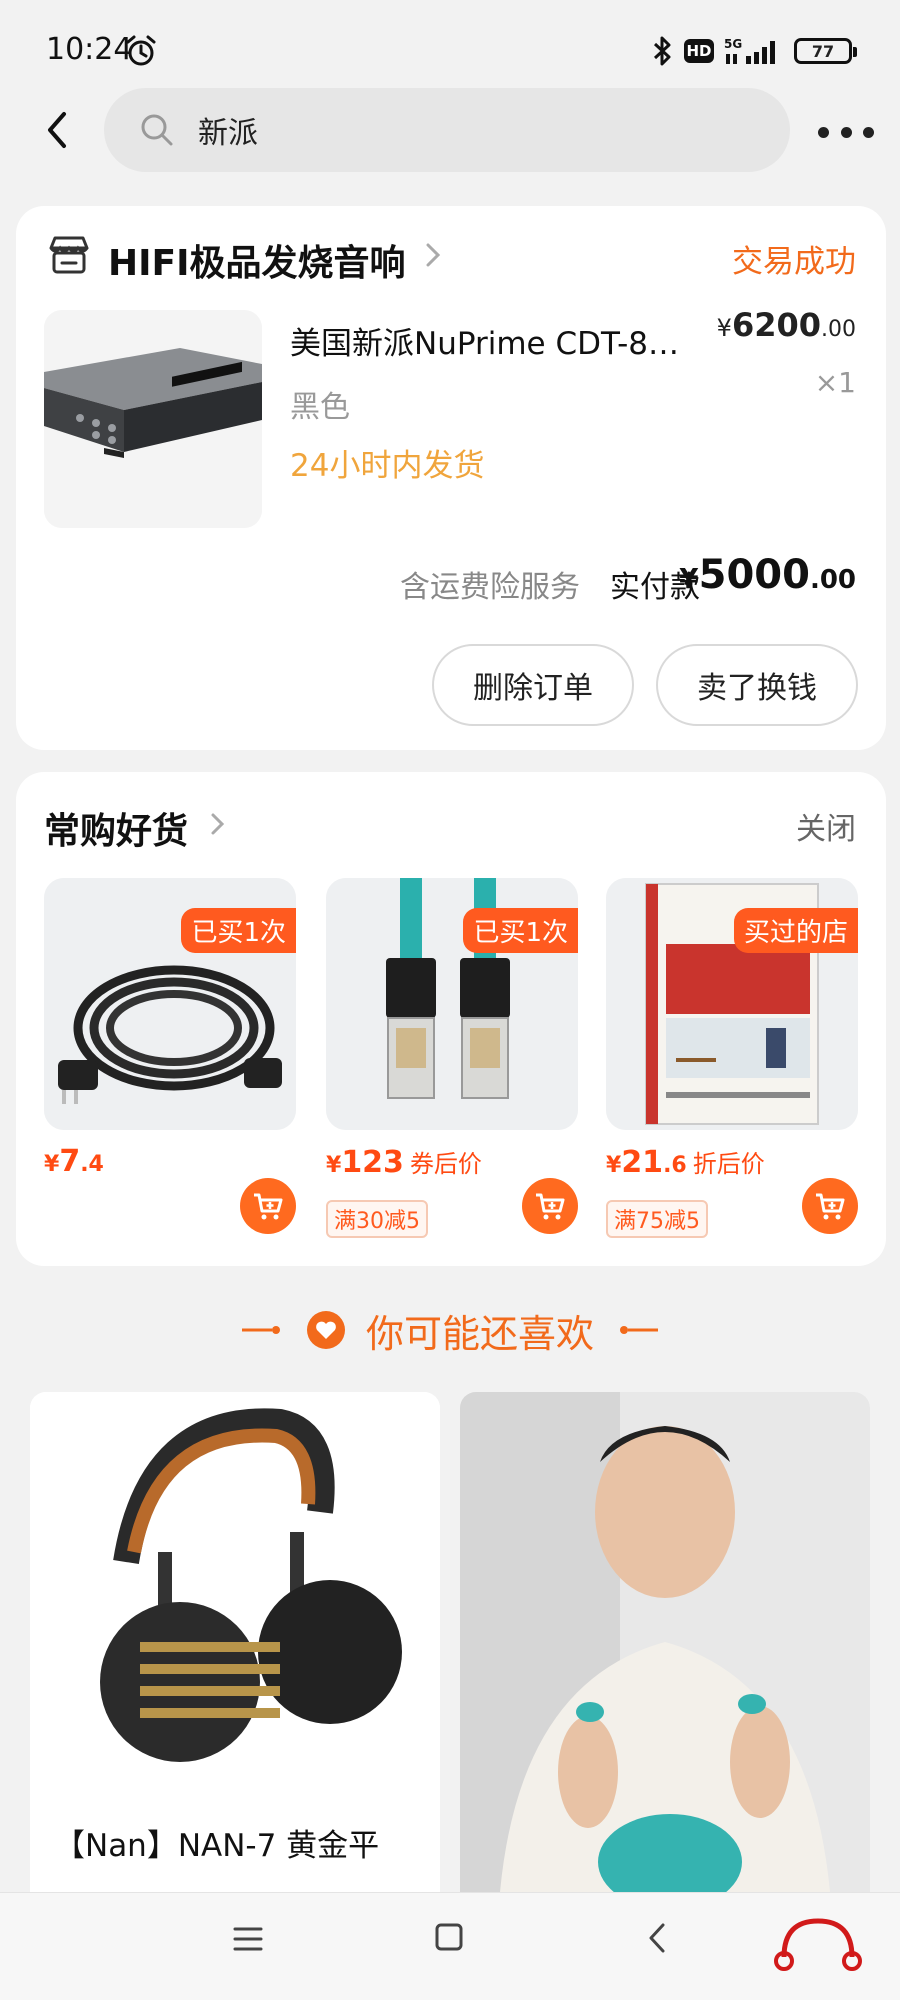 This screenshot has width=900, height=2000. I want to click on bluetooth-icon, so click(662, 51).